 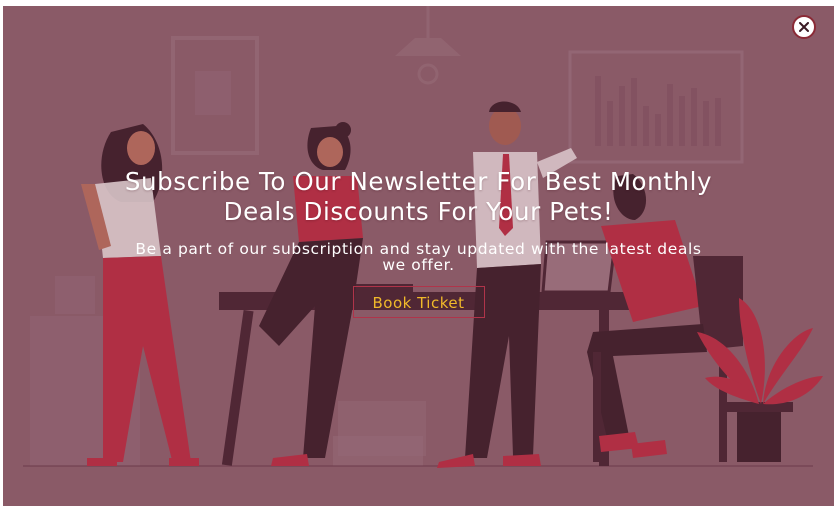 I want to click on close-icon, so click(x=804, y=27).